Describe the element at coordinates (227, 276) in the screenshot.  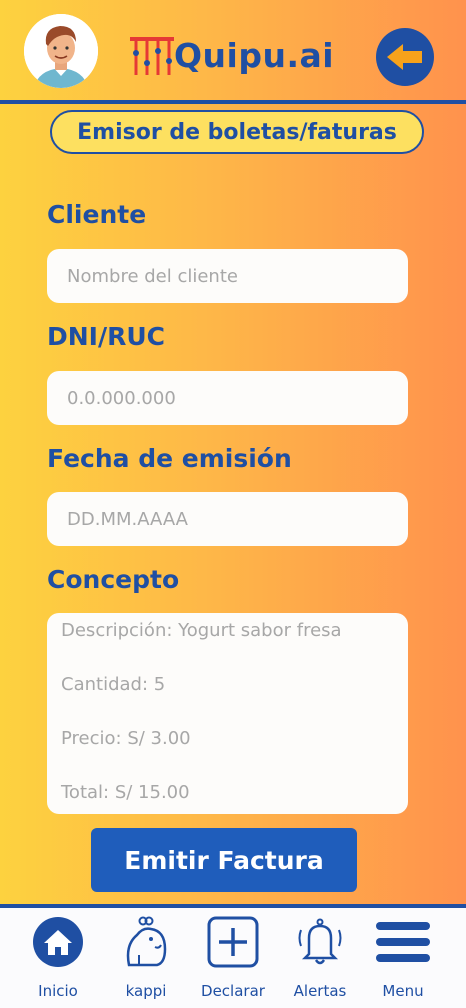
I see `client-name-input` at that location.